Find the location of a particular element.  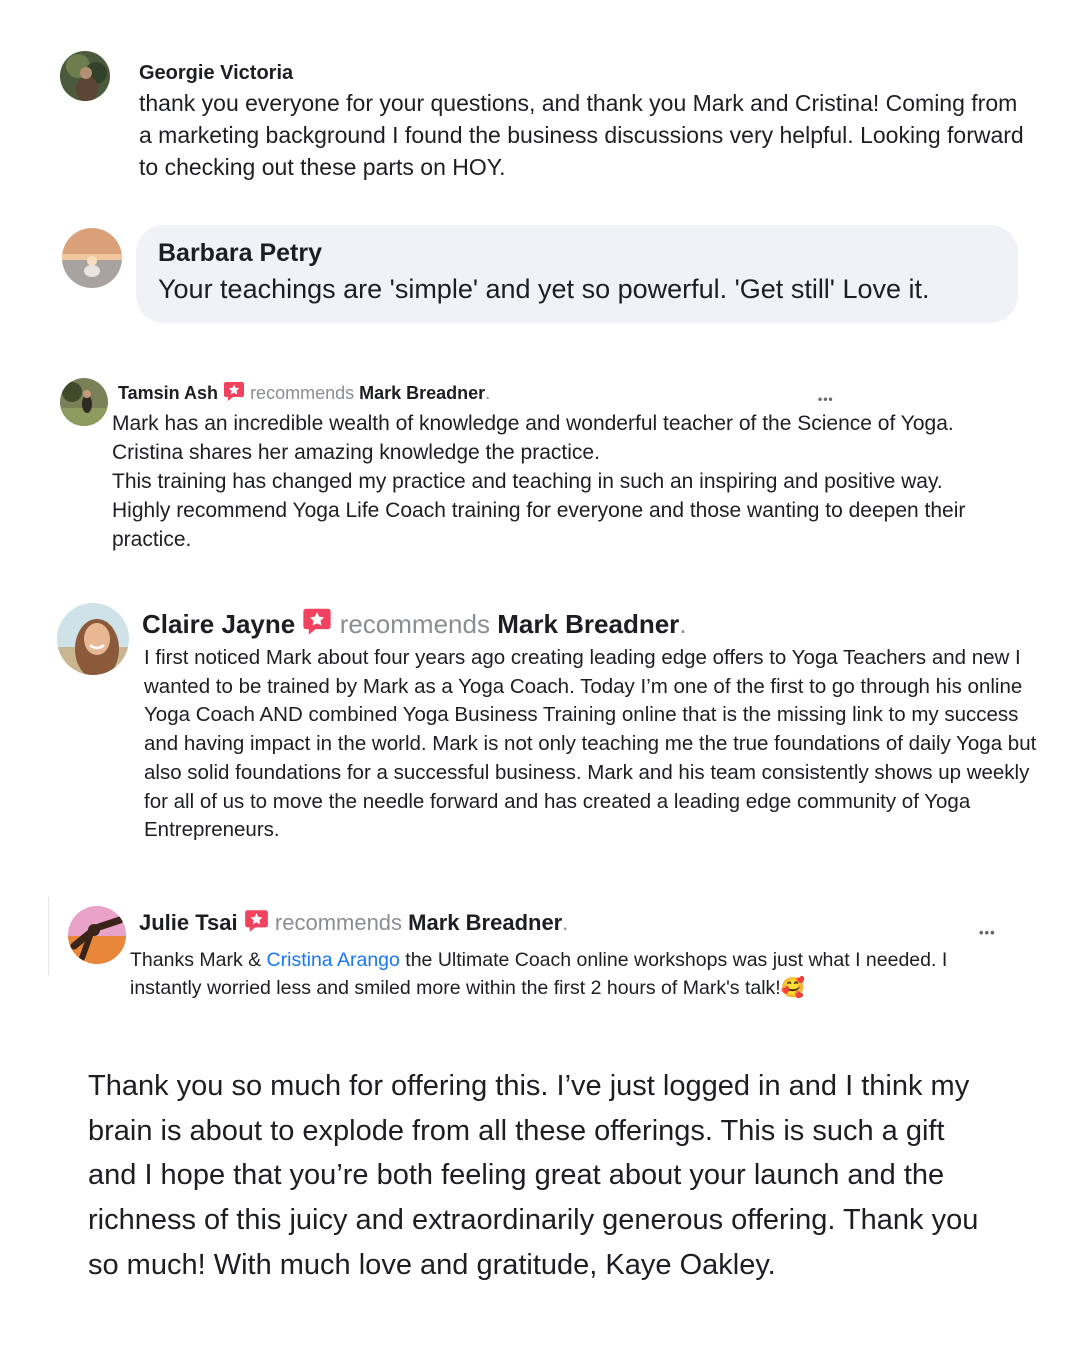

mention-link: Cristina Arango is located at coordinates (333, 960).